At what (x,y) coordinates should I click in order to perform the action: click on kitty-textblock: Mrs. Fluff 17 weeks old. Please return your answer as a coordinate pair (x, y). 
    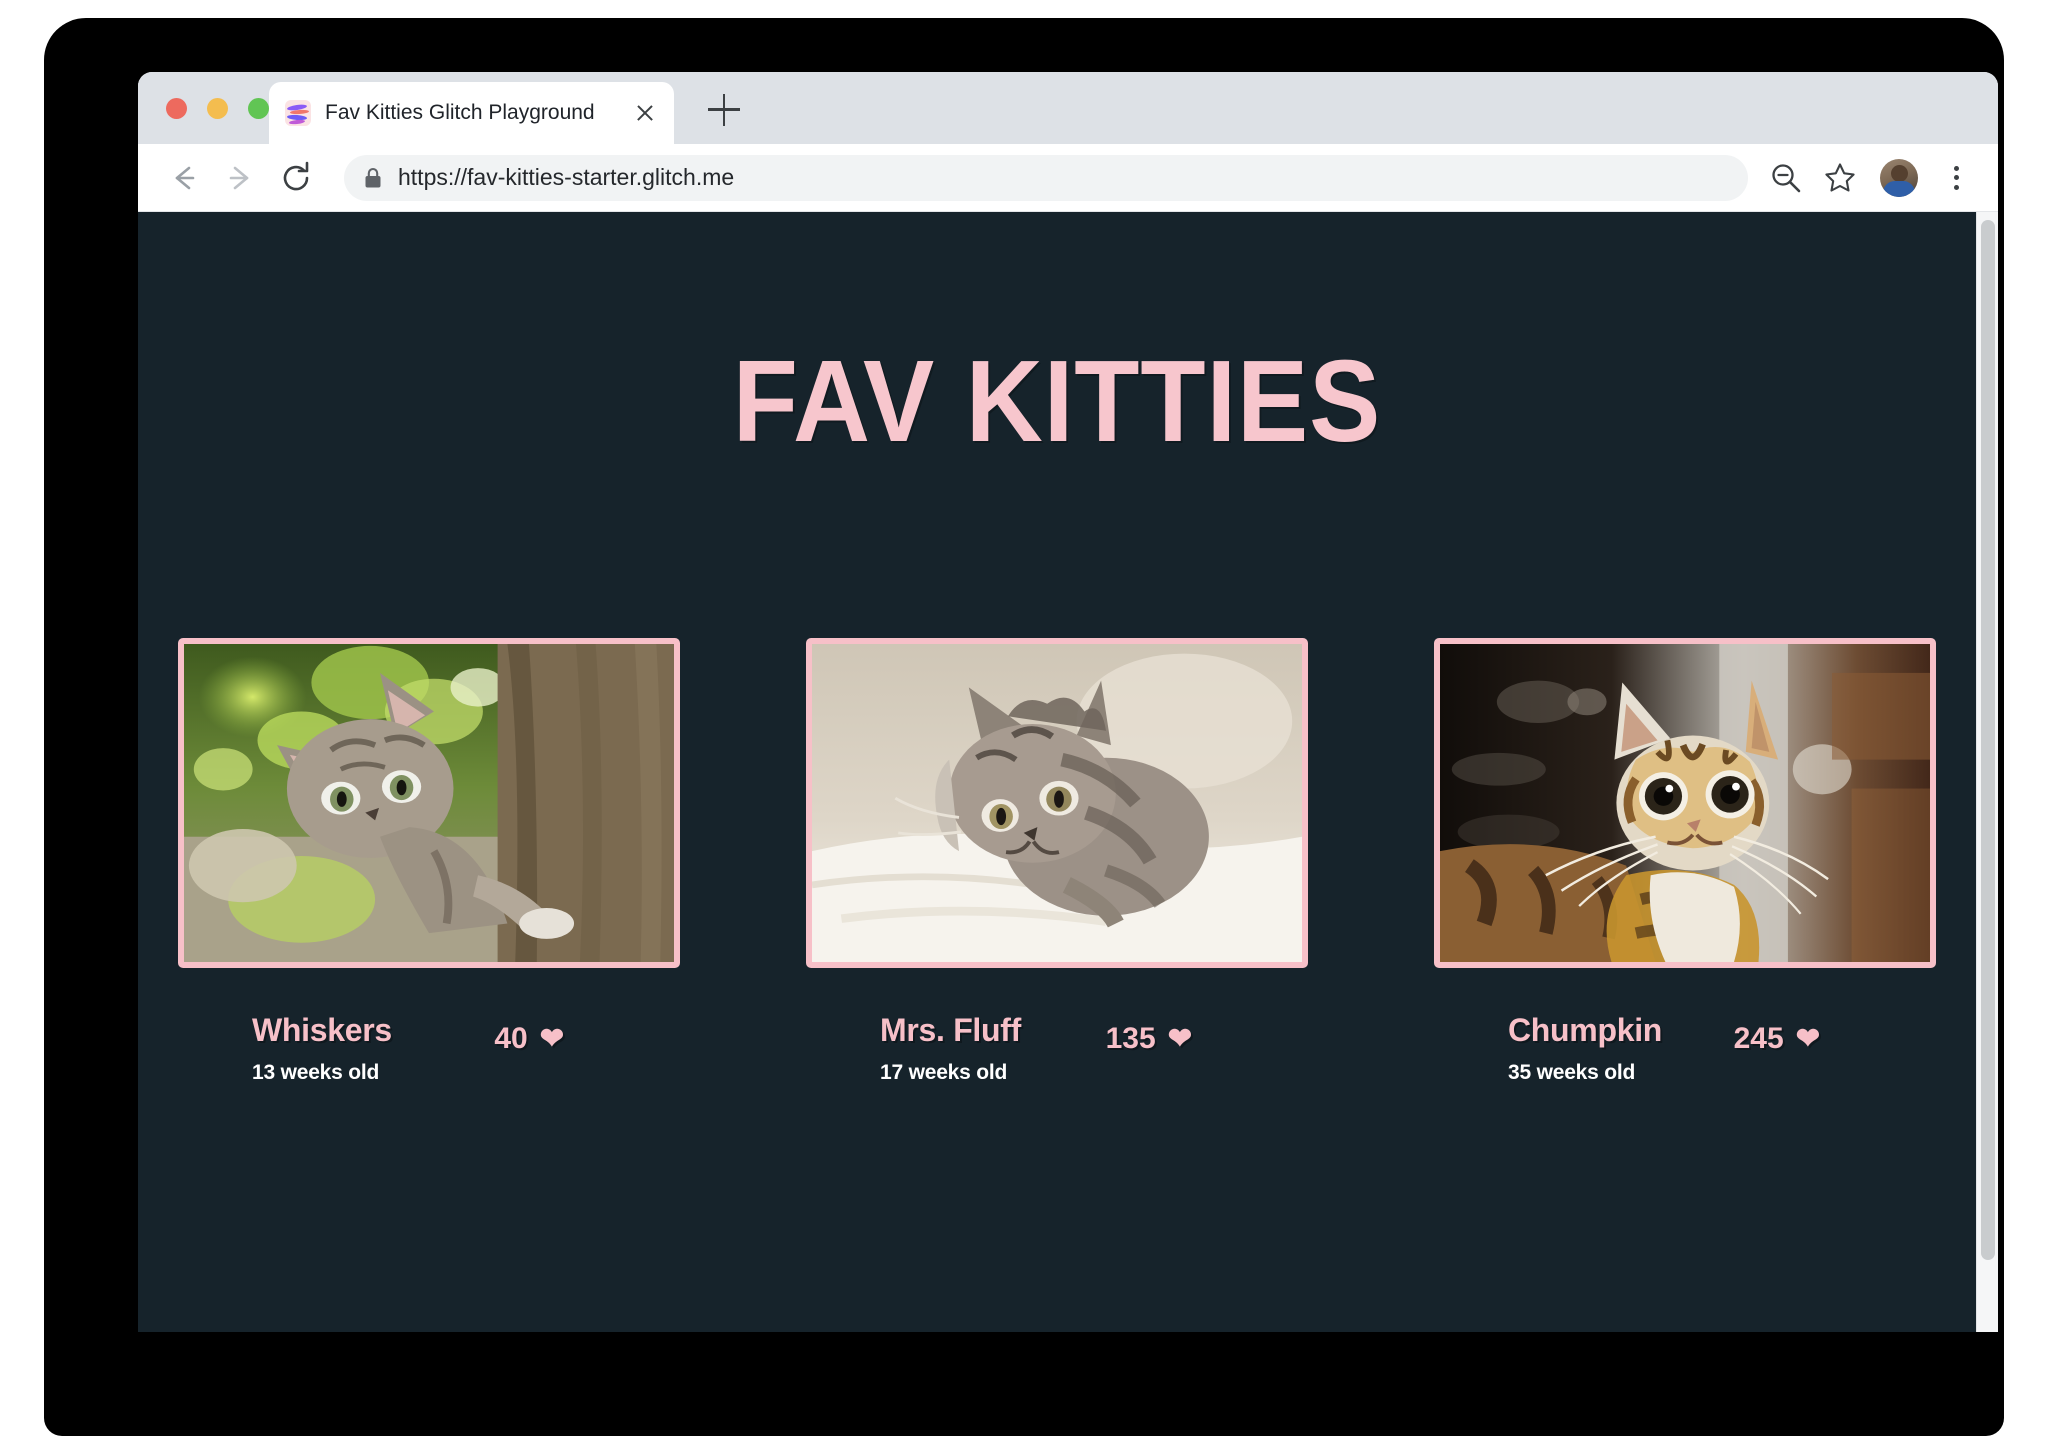
    Looking at the image, I should click on (915, 1048).